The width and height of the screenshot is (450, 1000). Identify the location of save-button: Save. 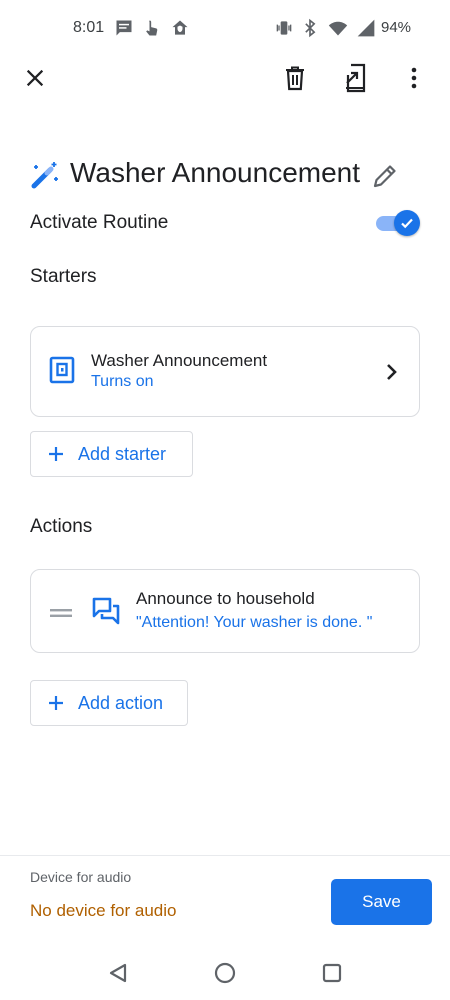
(381, 902).